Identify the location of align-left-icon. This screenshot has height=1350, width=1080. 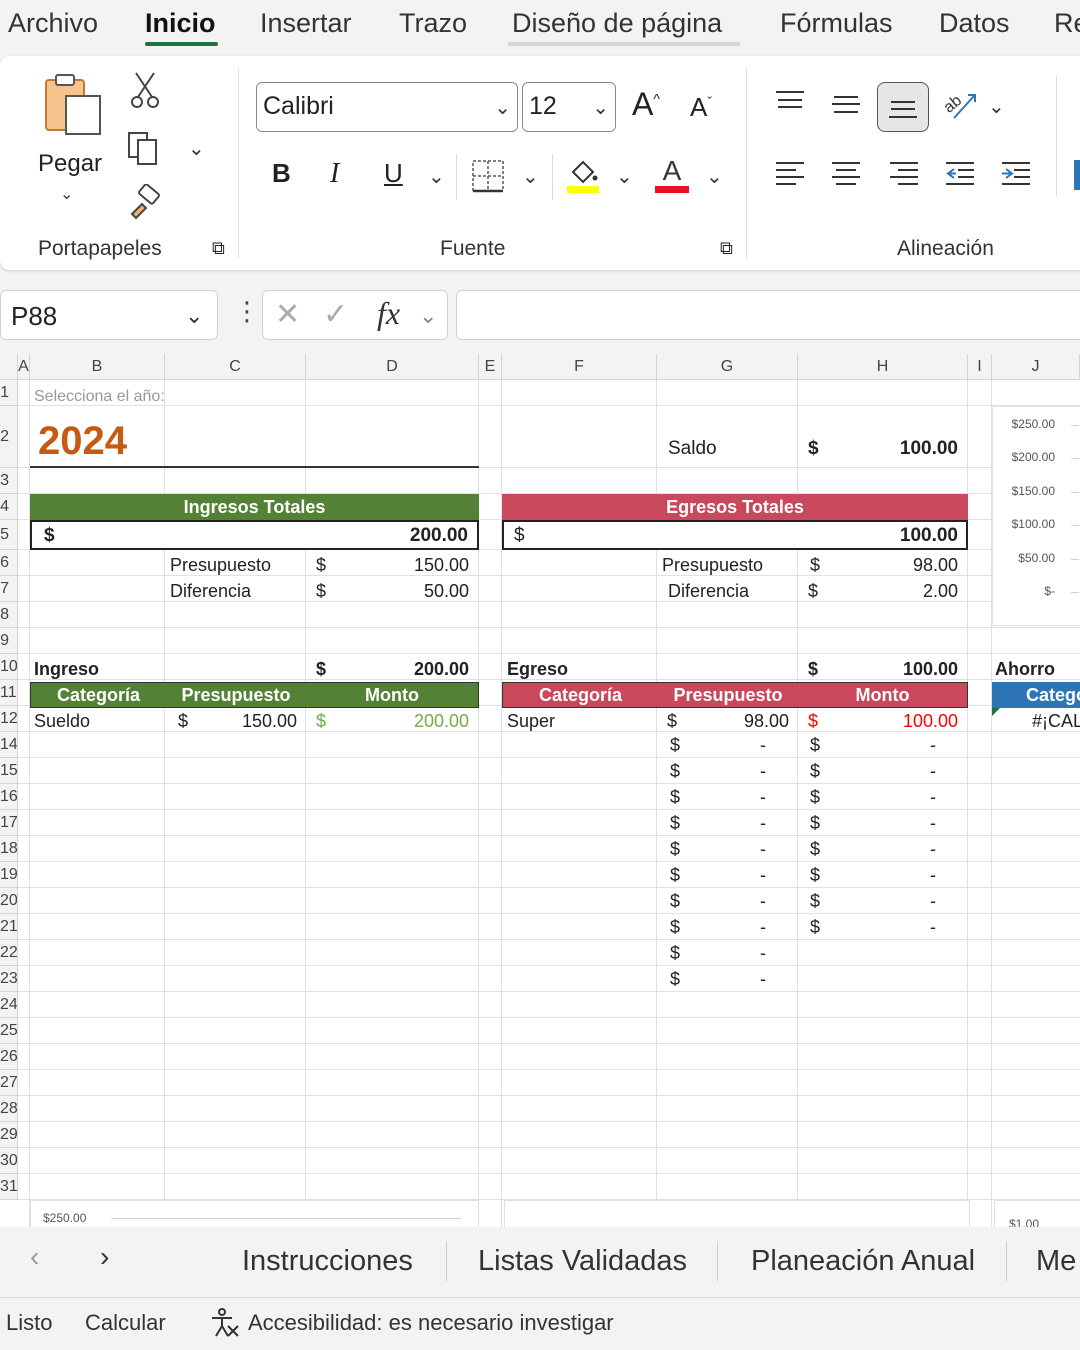
(790, 174).